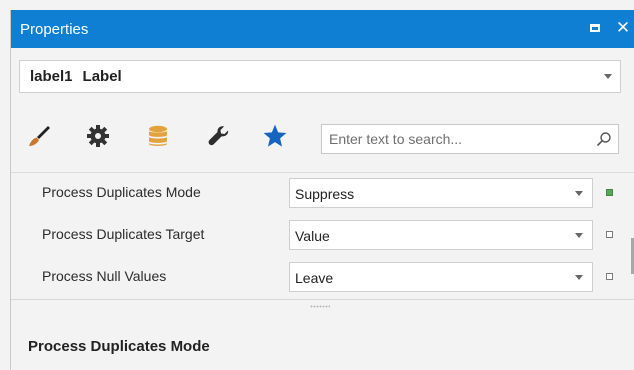  I want to click on tab-data, so click(158, 136).